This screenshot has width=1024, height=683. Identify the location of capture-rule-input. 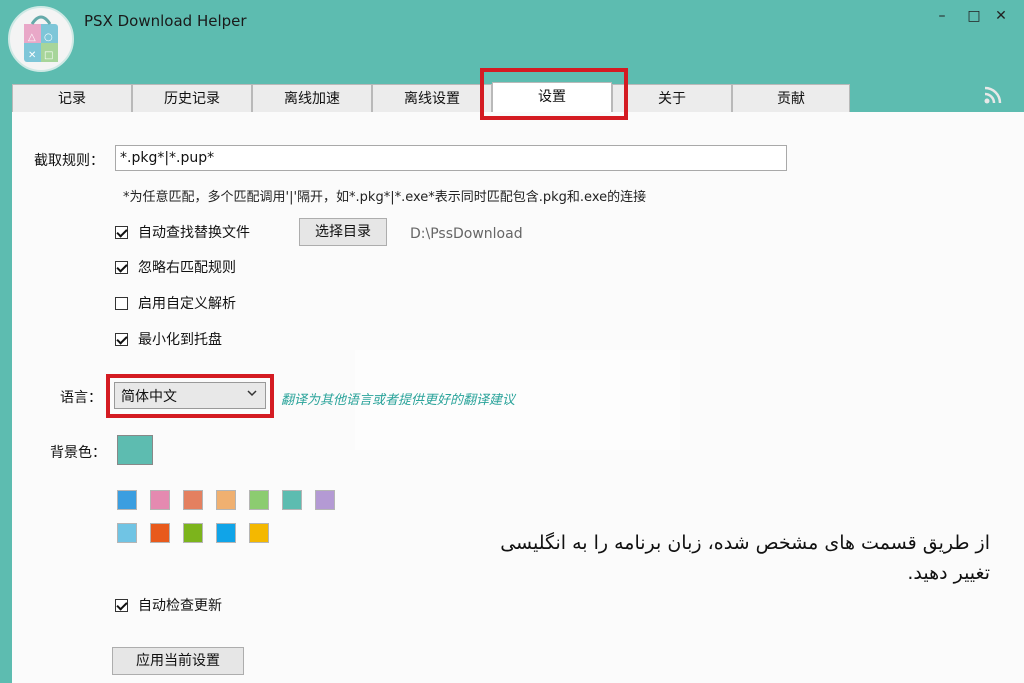
(451, 158).